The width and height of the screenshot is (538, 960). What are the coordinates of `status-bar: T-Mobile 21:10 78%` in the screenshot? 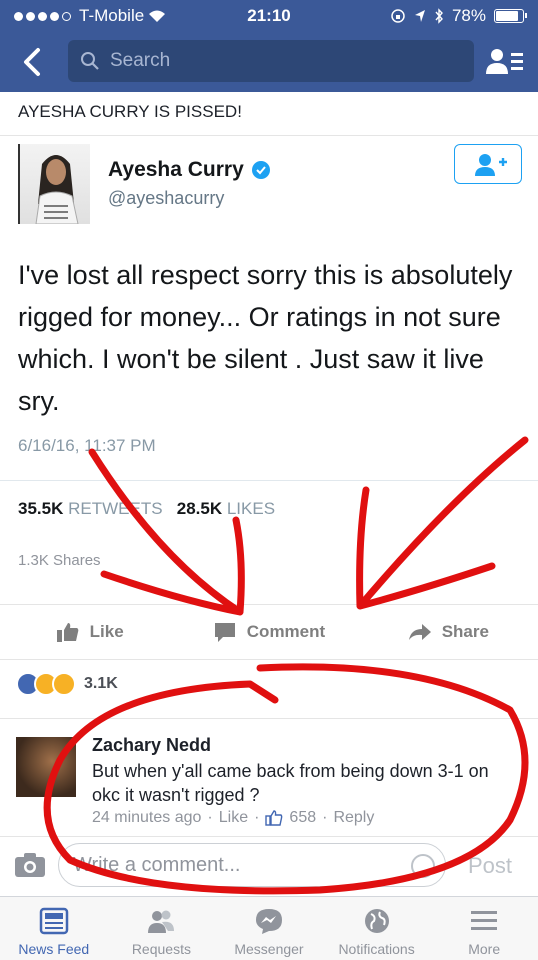 It's located at (269, 16).